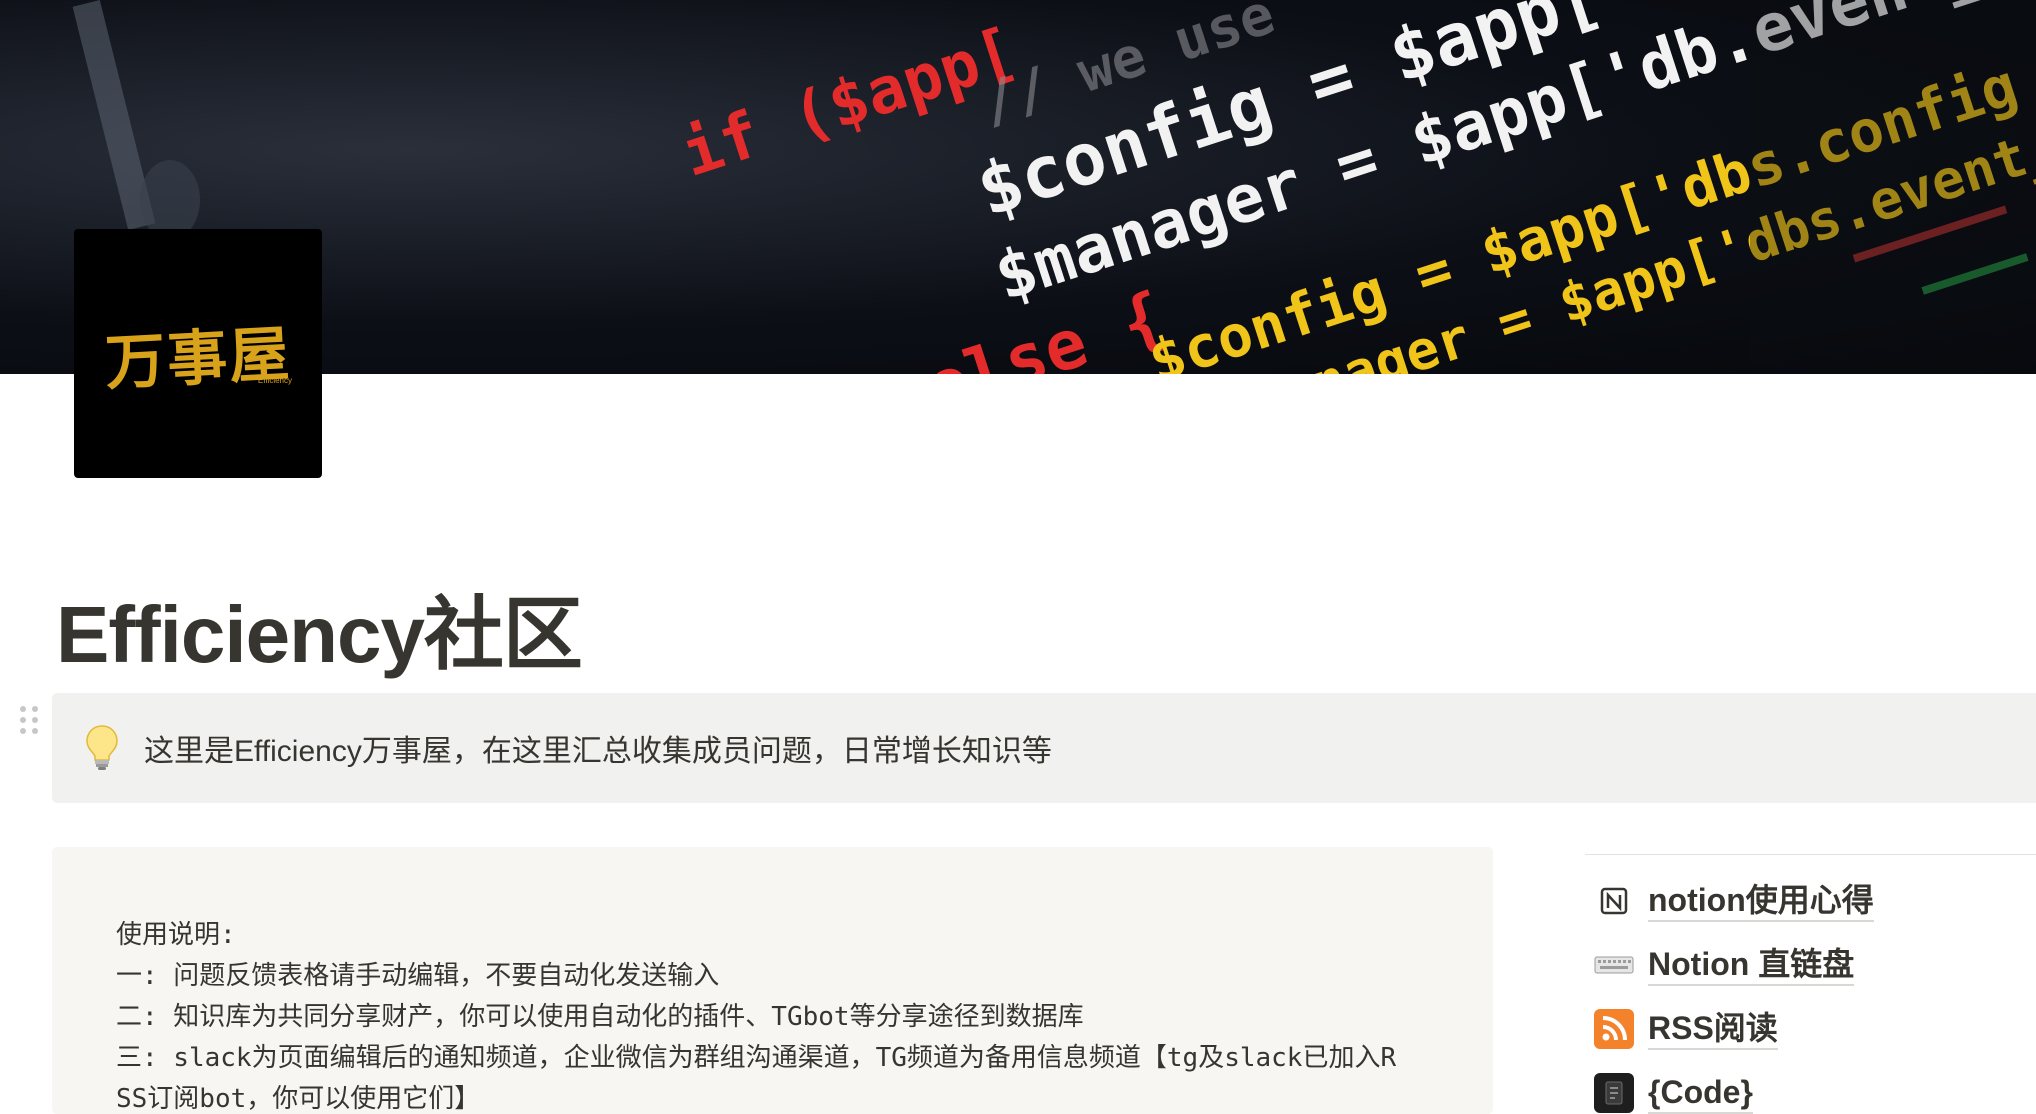 This screenshot has height=1114, width=2036. What do you see at coordinates (176, 935) in the screenshot?
I see `instructions-line: 使用说明:` at bounding box center [176, 935].